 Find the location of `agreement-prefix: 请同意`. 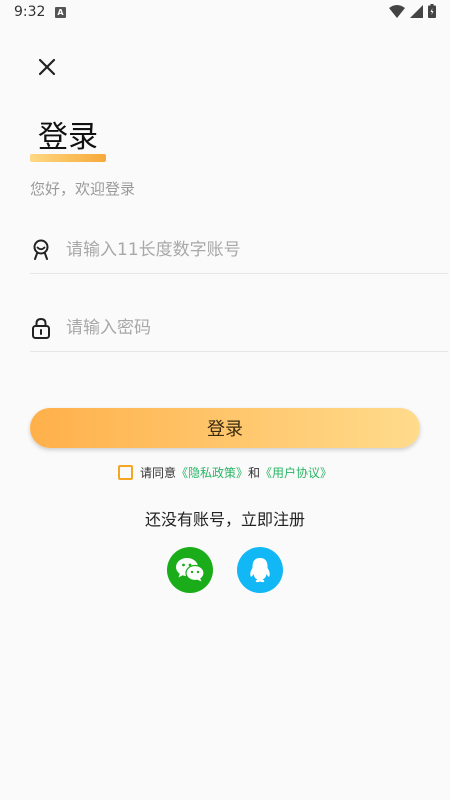

agreement-prefix: 请同意 is located at coordinates (157, 473).